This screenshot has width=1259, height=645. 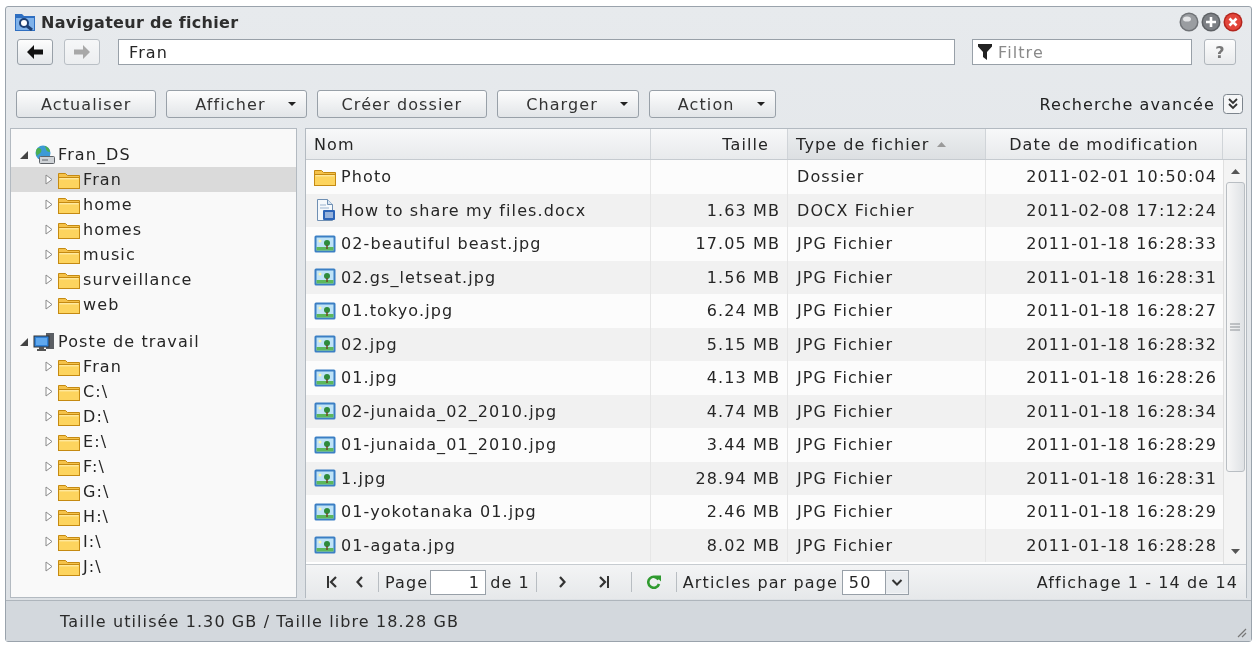 I want to click on tree-item: J:\, so click(x=153, y=566).